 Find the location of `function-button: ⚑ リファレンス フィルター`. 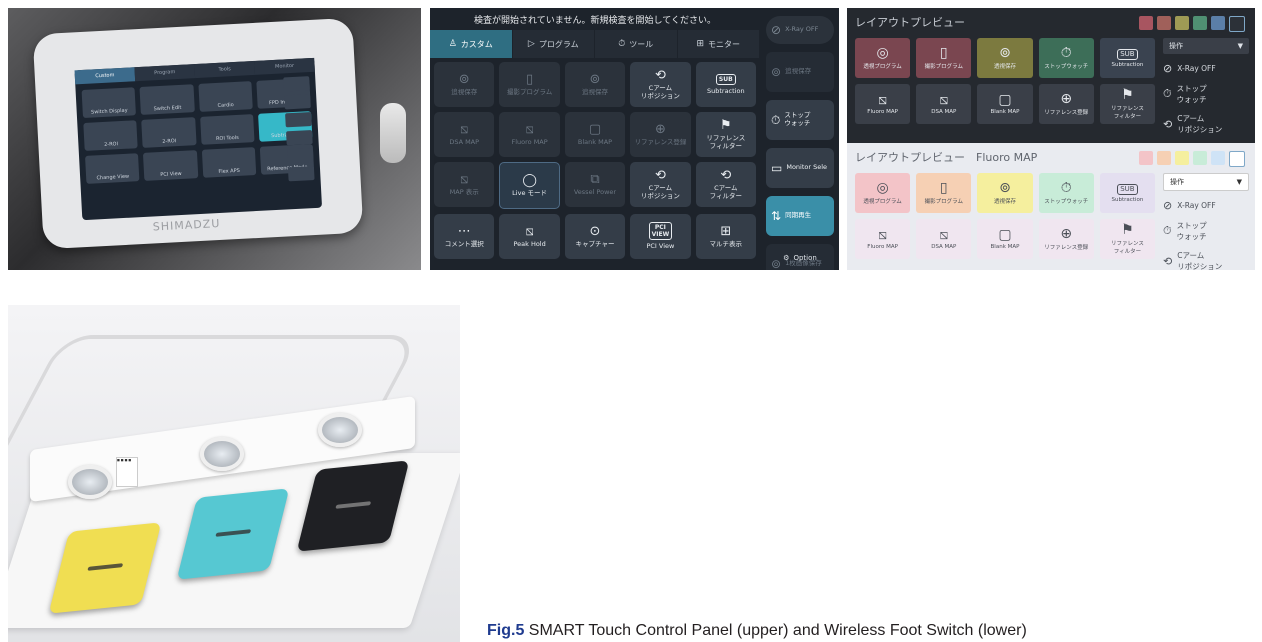

function-button: ⚑ リファレンス フィルター is located at coordinates (725, 134).